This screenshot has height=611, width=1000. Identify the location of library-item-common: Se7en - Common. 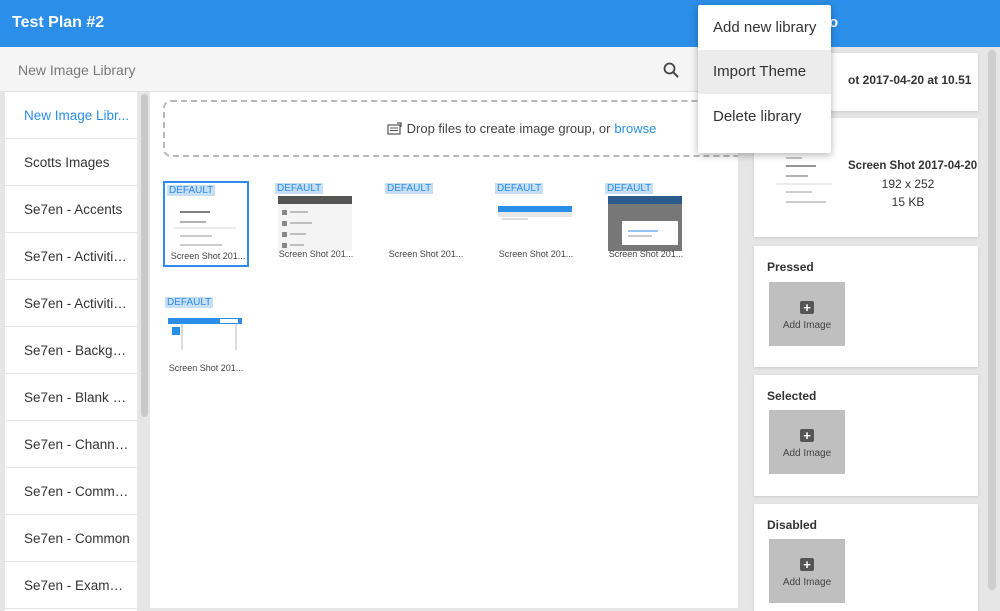
(71, 538).